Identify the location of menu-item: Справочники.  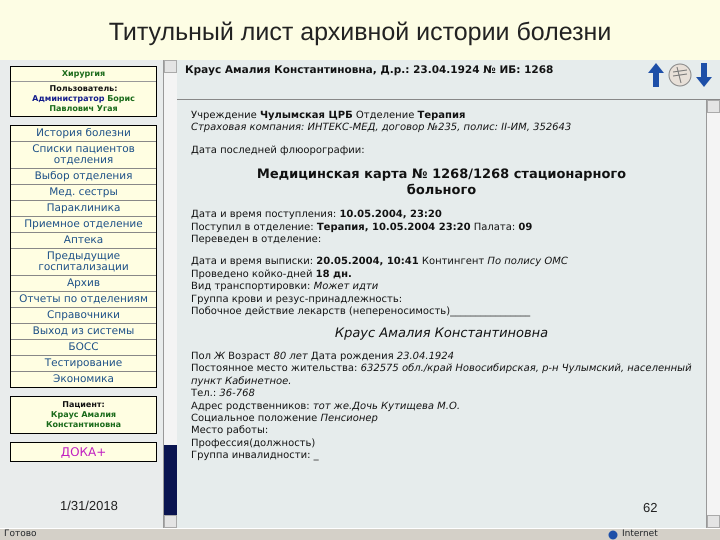
(83, 316).